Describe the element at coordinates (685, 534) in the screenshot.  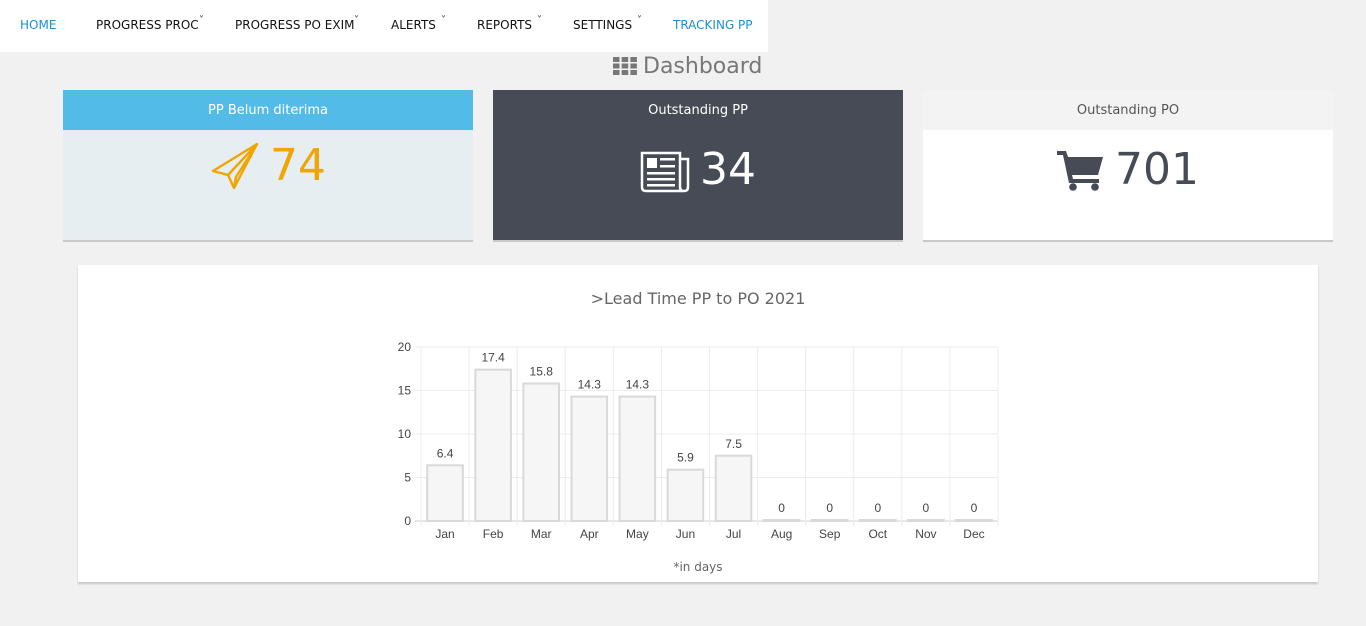
I see `x-tick-label: Jun` at that location.